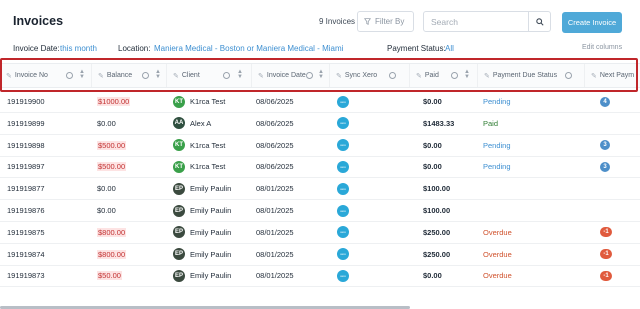  Describe the element at coordinates (112, 232) in the screenshot. I see `balance-cell: $800.00` at that location.